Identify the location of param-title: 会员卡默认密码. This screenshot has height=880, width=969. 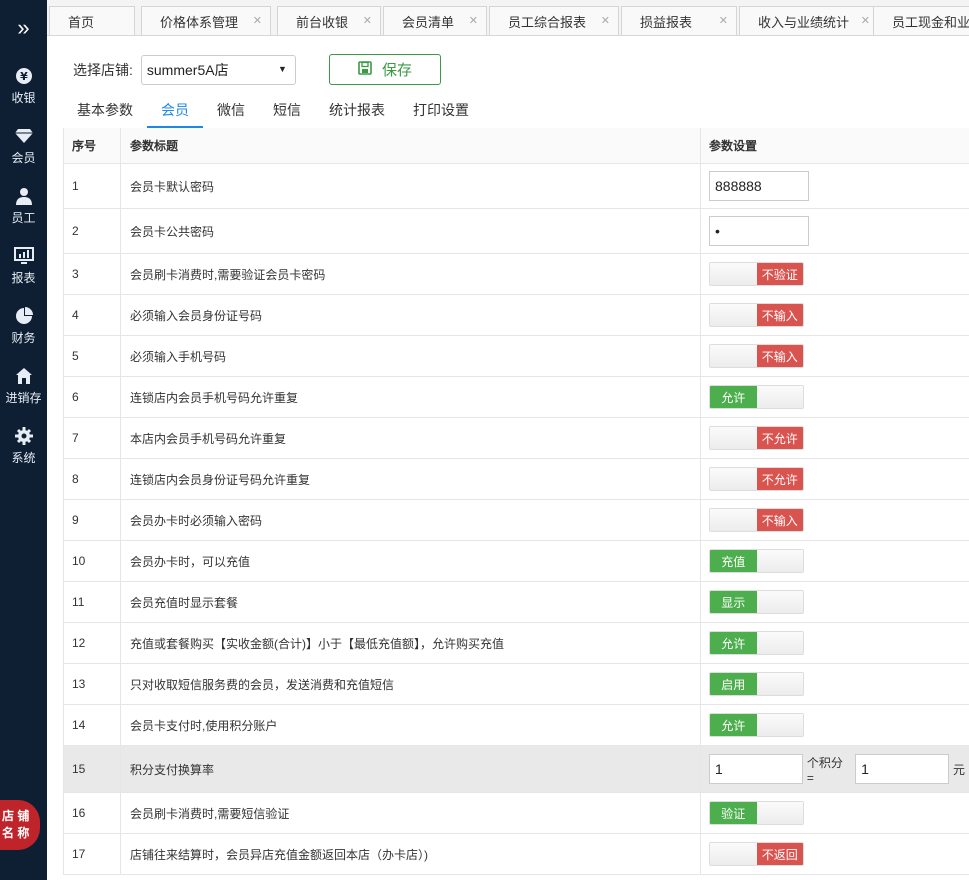
(411, 186).